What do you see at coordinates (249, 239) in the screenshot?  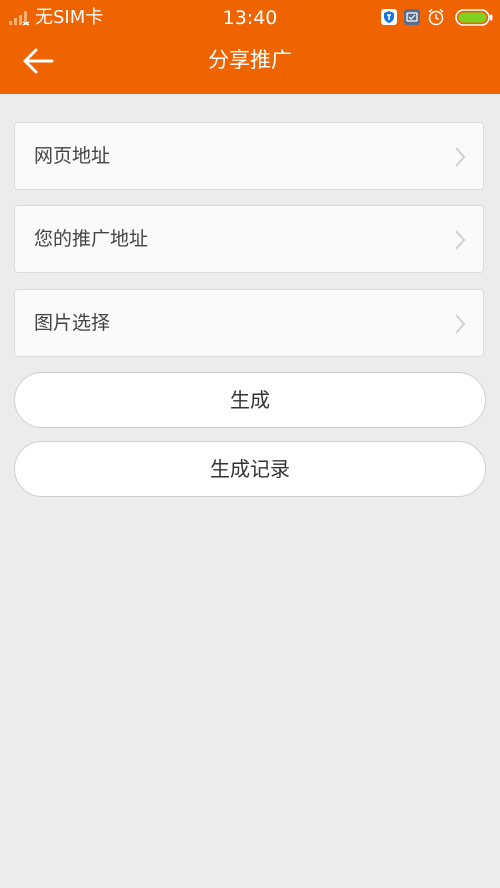 I see `promotion-address-row: 您的推广地址` at bounding box center [249, 239].